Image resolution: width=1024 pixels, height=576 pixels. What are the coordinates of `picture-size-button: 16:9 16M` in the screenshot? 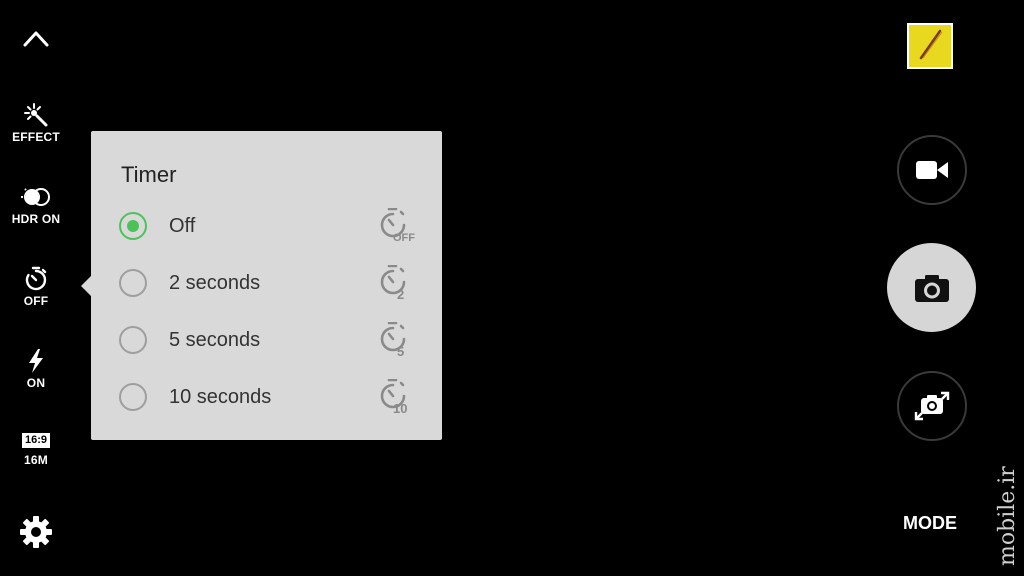 It's located at (36, 450).